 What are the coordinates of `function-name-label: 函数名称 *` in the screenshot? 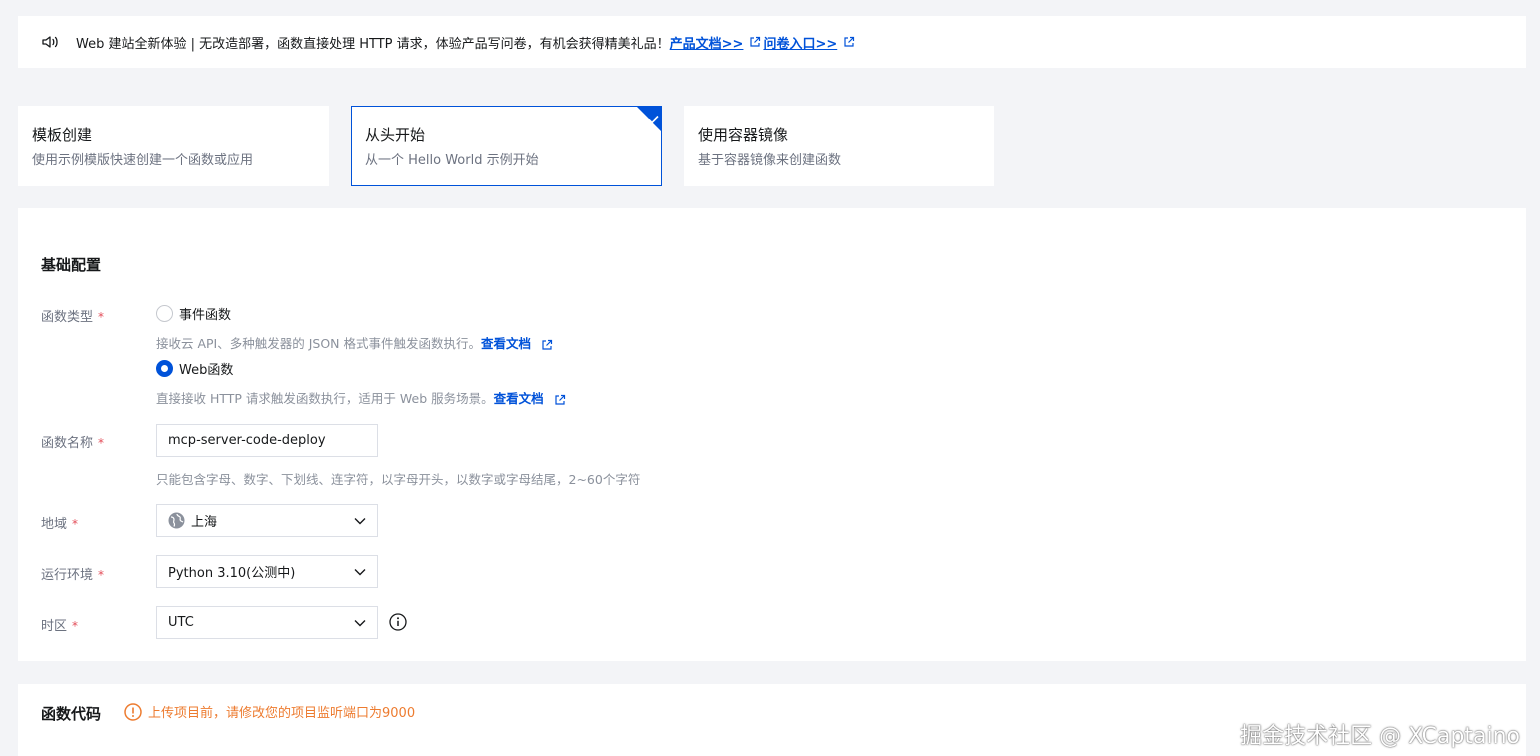 It's located at (72, 441).